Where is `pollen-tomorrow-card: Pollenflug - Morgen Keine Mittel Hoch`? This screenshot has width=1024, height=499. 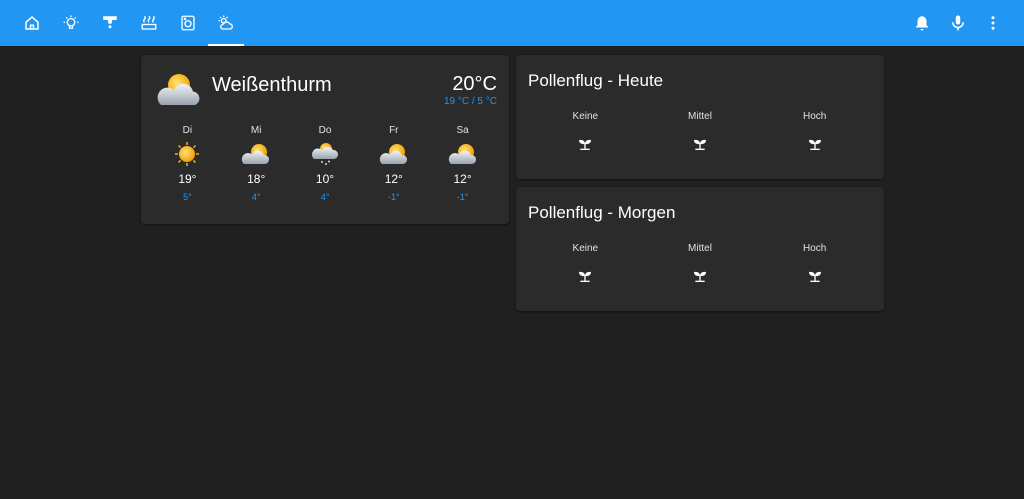
pollen-tomorrow-card: Pollenflug - Morgen Keine Mittel Hoch is located at coordinates (700, 249).